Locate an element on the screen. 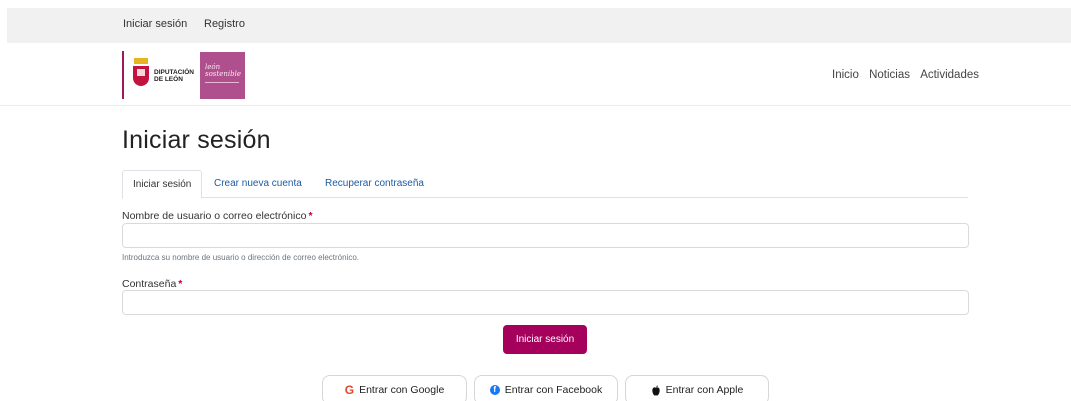 This screenshot has height=401, width=1071. facebook-icon: f is located at coordinates (494, 390).